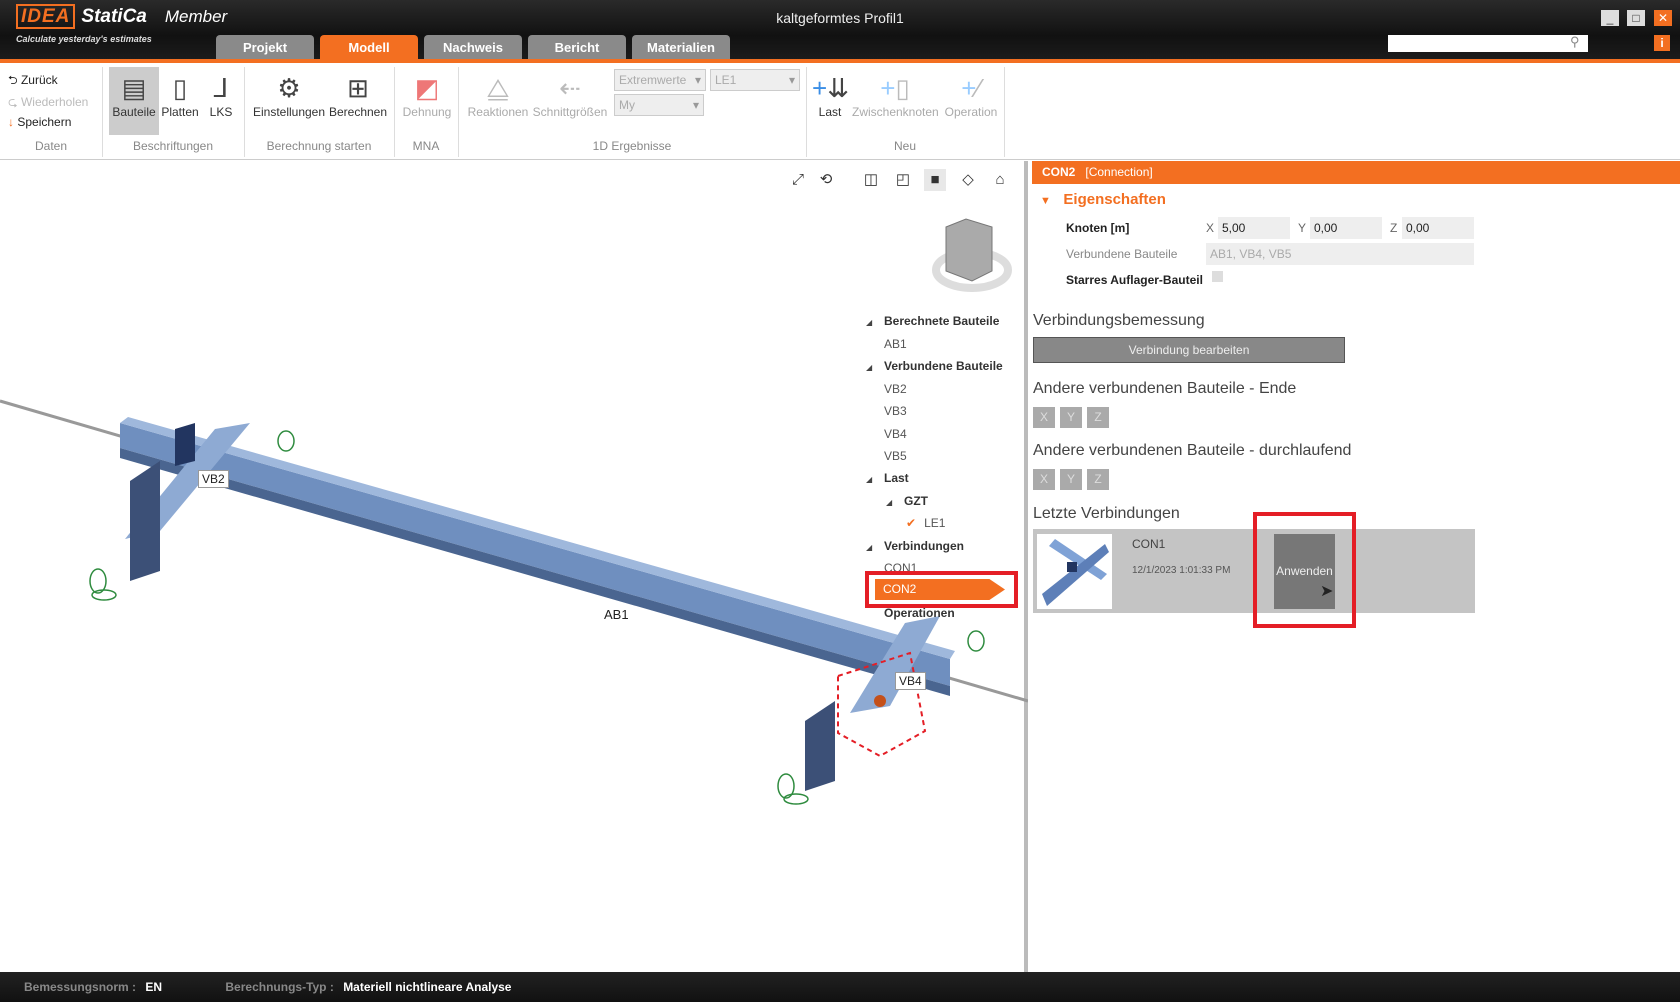  Describe the element at coordinates (1165, 388) in the screenshot. I see `end-heading: Andere verbundenen Bauteile - Ende` at that location.